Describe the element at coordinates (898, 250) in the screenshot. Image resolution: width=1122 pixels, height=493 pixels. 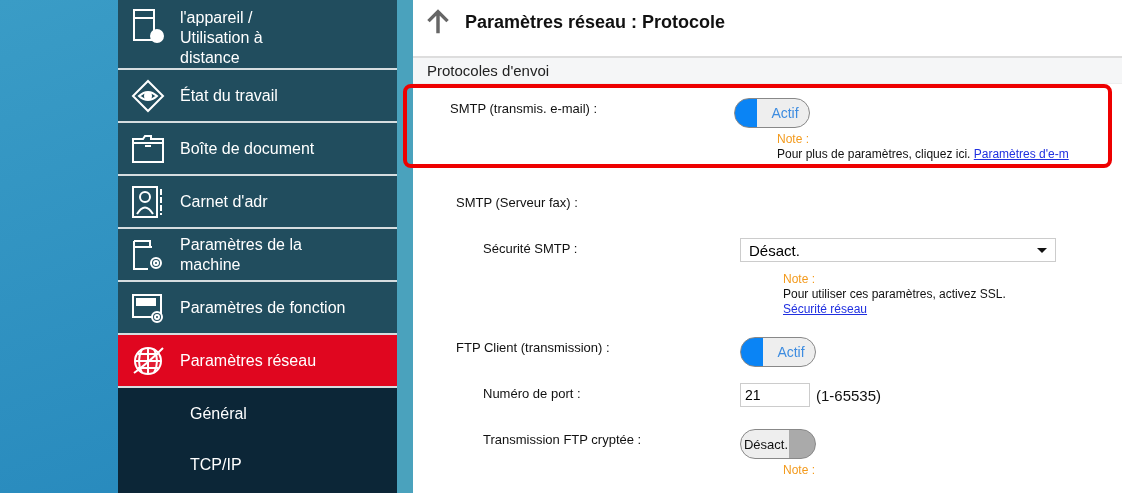
I see `dropdown: Désact.` at that location.